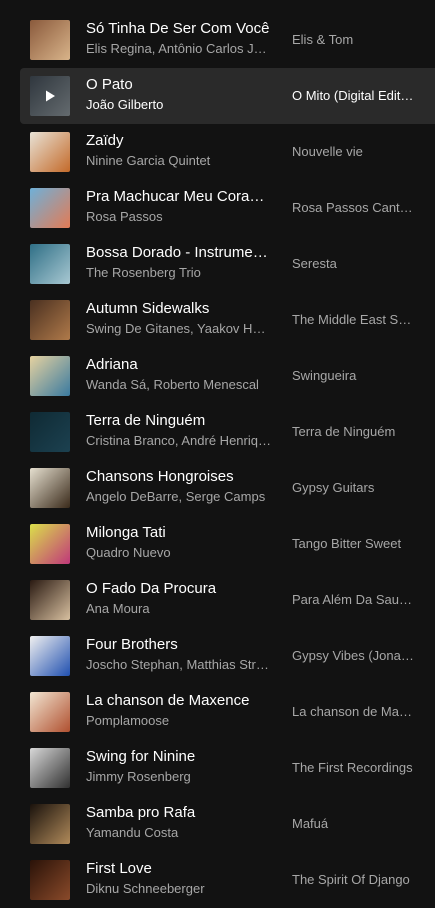 The image size is (435, 908). What do you see at coordinates (353, 656) in the screenshot?
I see `track-album: Gypsy Vibes (Jonathan)` at bounding box center [353, 656].